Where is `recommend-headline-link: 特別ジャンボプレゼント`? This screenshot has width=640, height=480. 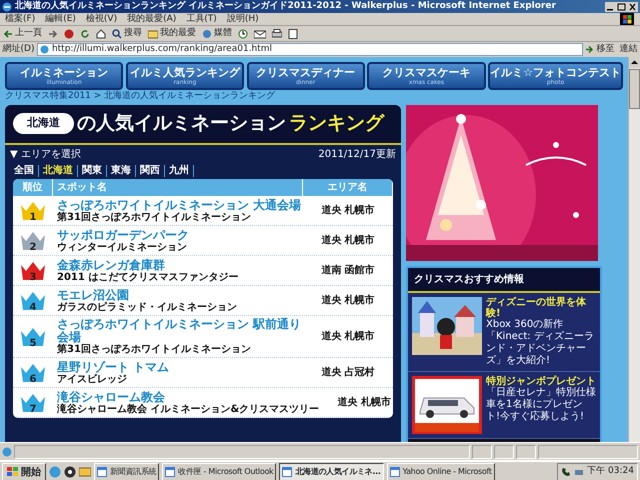
recommend-headline-link: 特別ジャンボプレゼント is located at coordinates (541, 381).